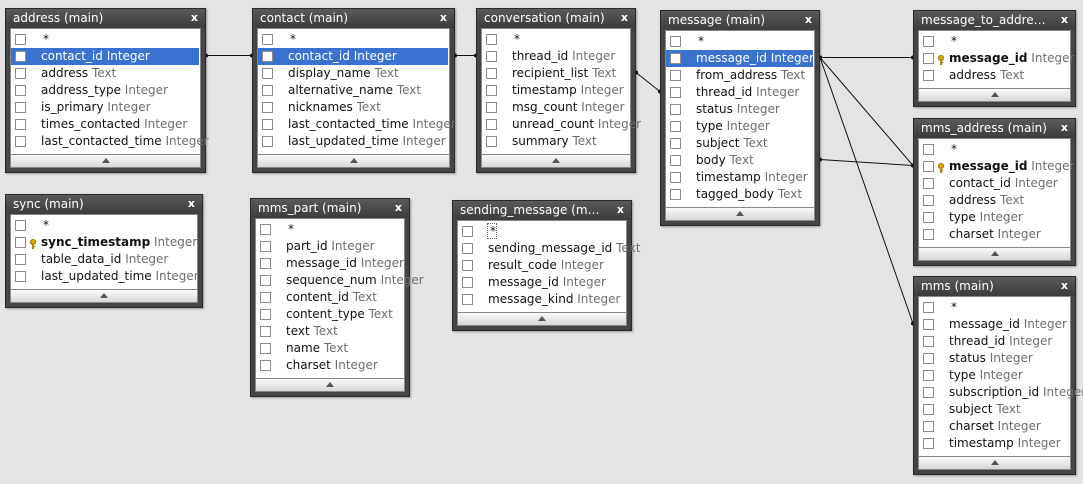 The image size is (1083, 484). I want to click on field-row-subject: subject Text, so click(739, 143).